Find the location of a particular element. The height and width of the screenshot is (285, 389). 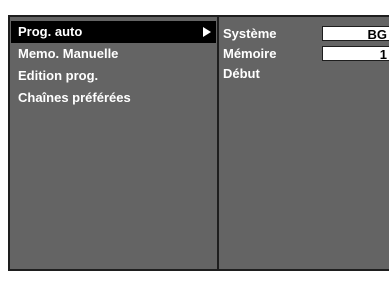

menu-item-chaines-preferees: Chaînes préférées is located at coordinates (113, 98).